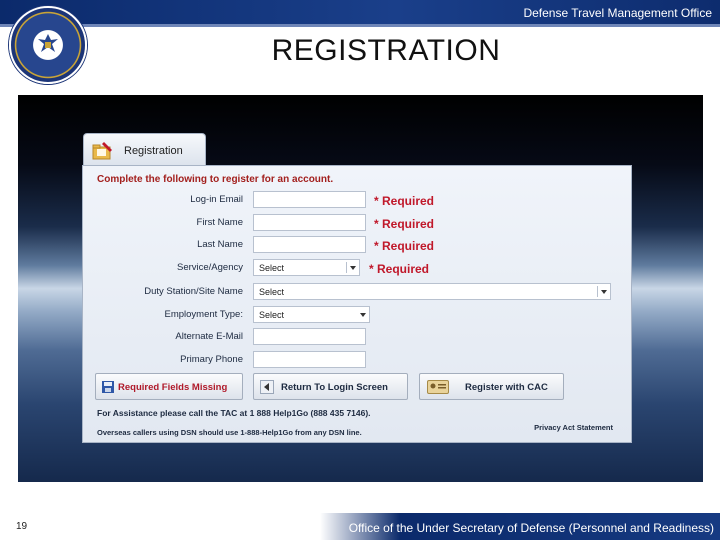  I want to click on tab-label: Registration, so click(153, 151).